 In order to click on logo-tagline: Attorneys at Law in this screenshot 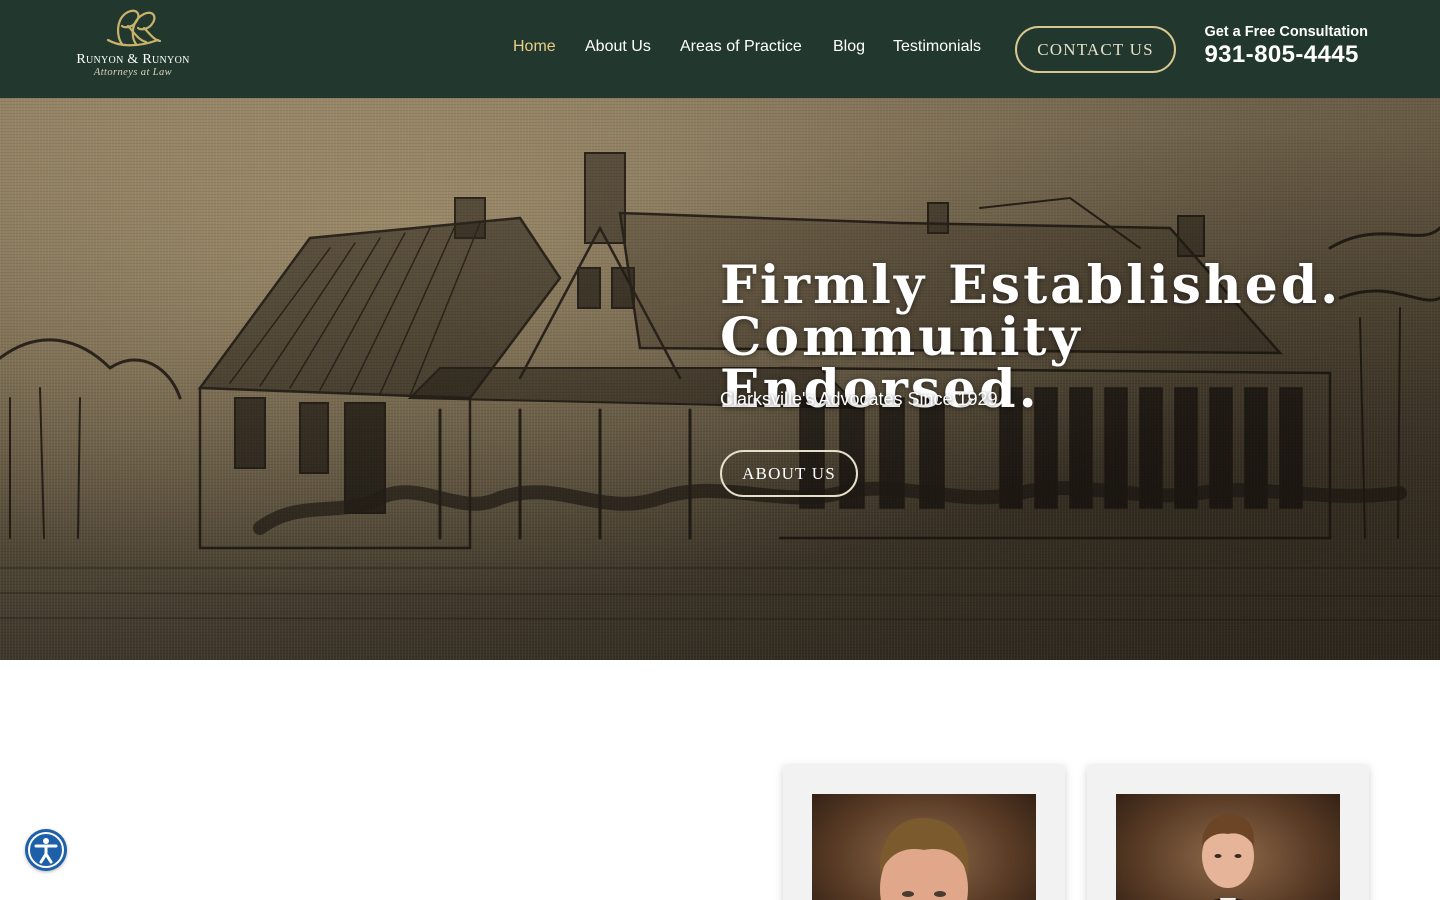, I will do `click(133, 72)`.